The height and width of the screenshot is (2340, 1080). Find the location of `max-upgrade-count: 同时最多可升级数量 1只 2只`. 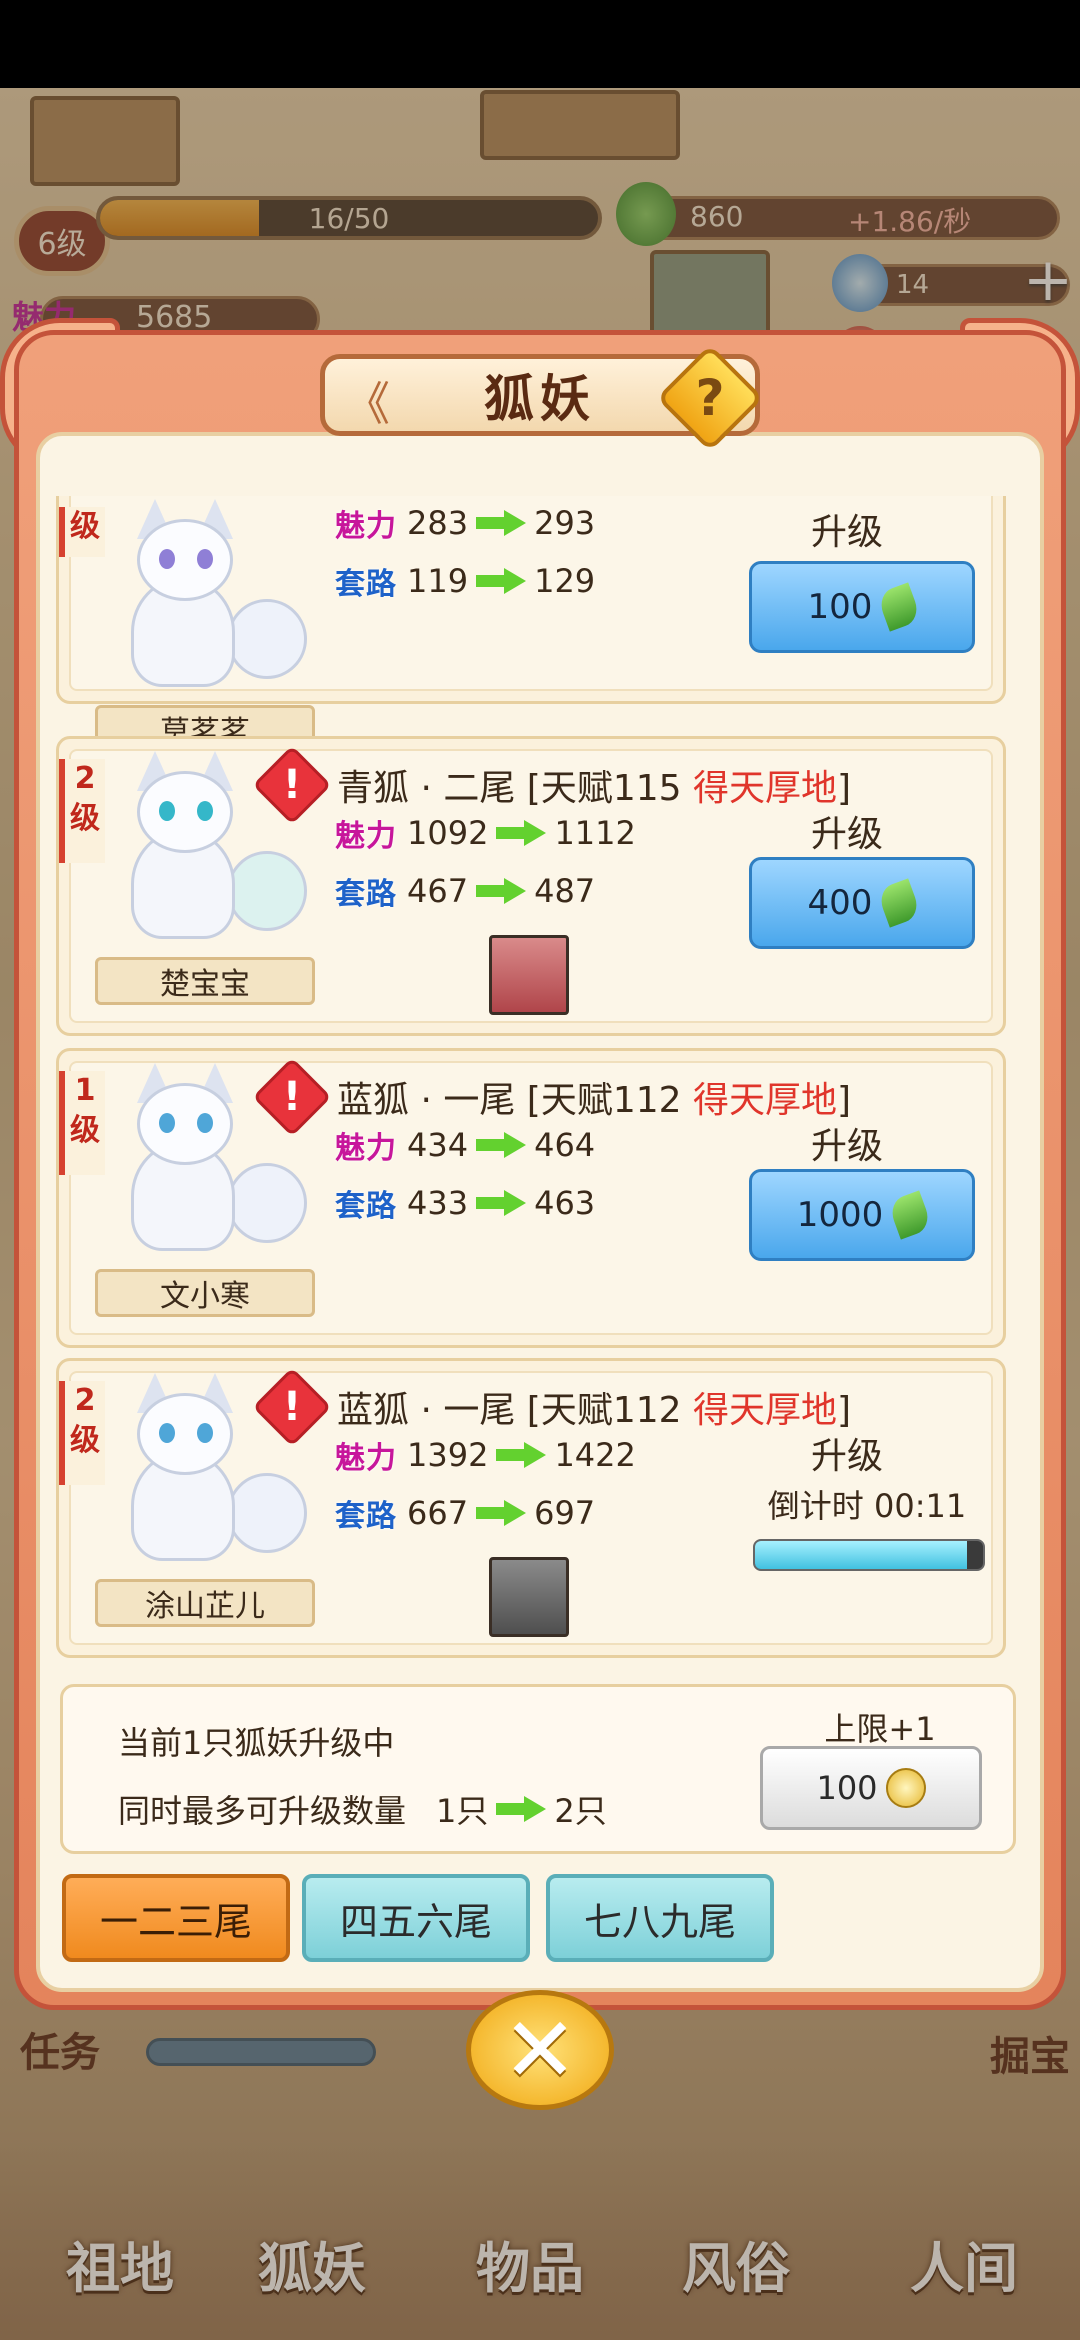

max-upgrade-count: 同时最多可升级数量 1只 2只 is located at coordinates (362, 1809).